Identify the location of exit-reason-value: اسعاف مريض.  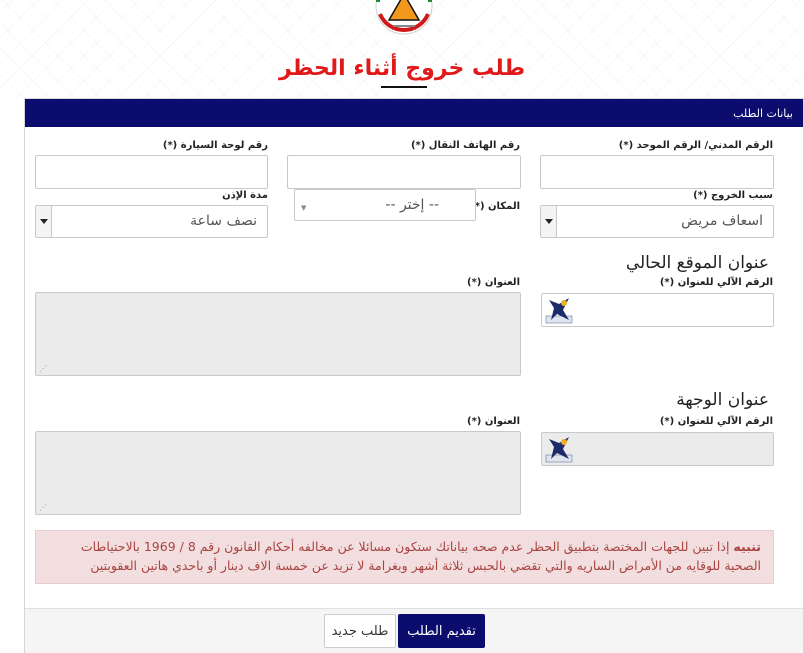
(722, 221).